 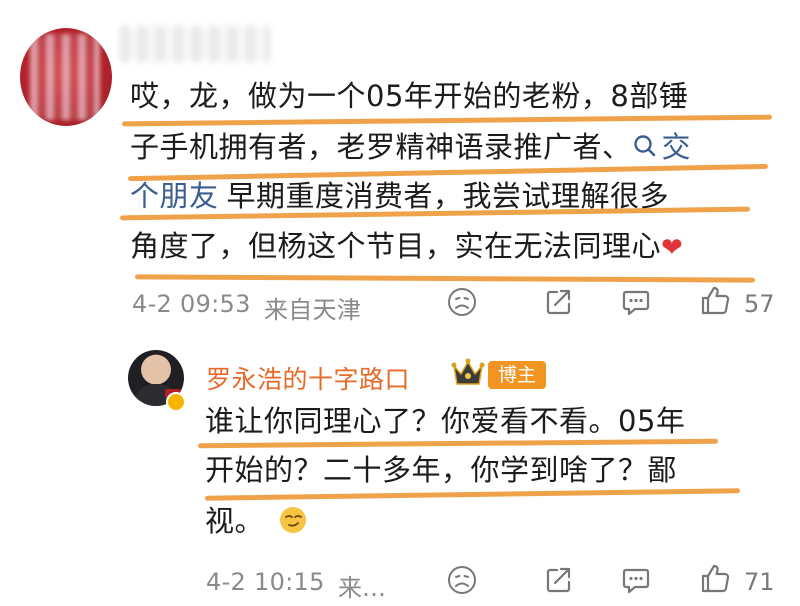 I want to click on topic-link-part1: 交, so click(x=676, y=147).